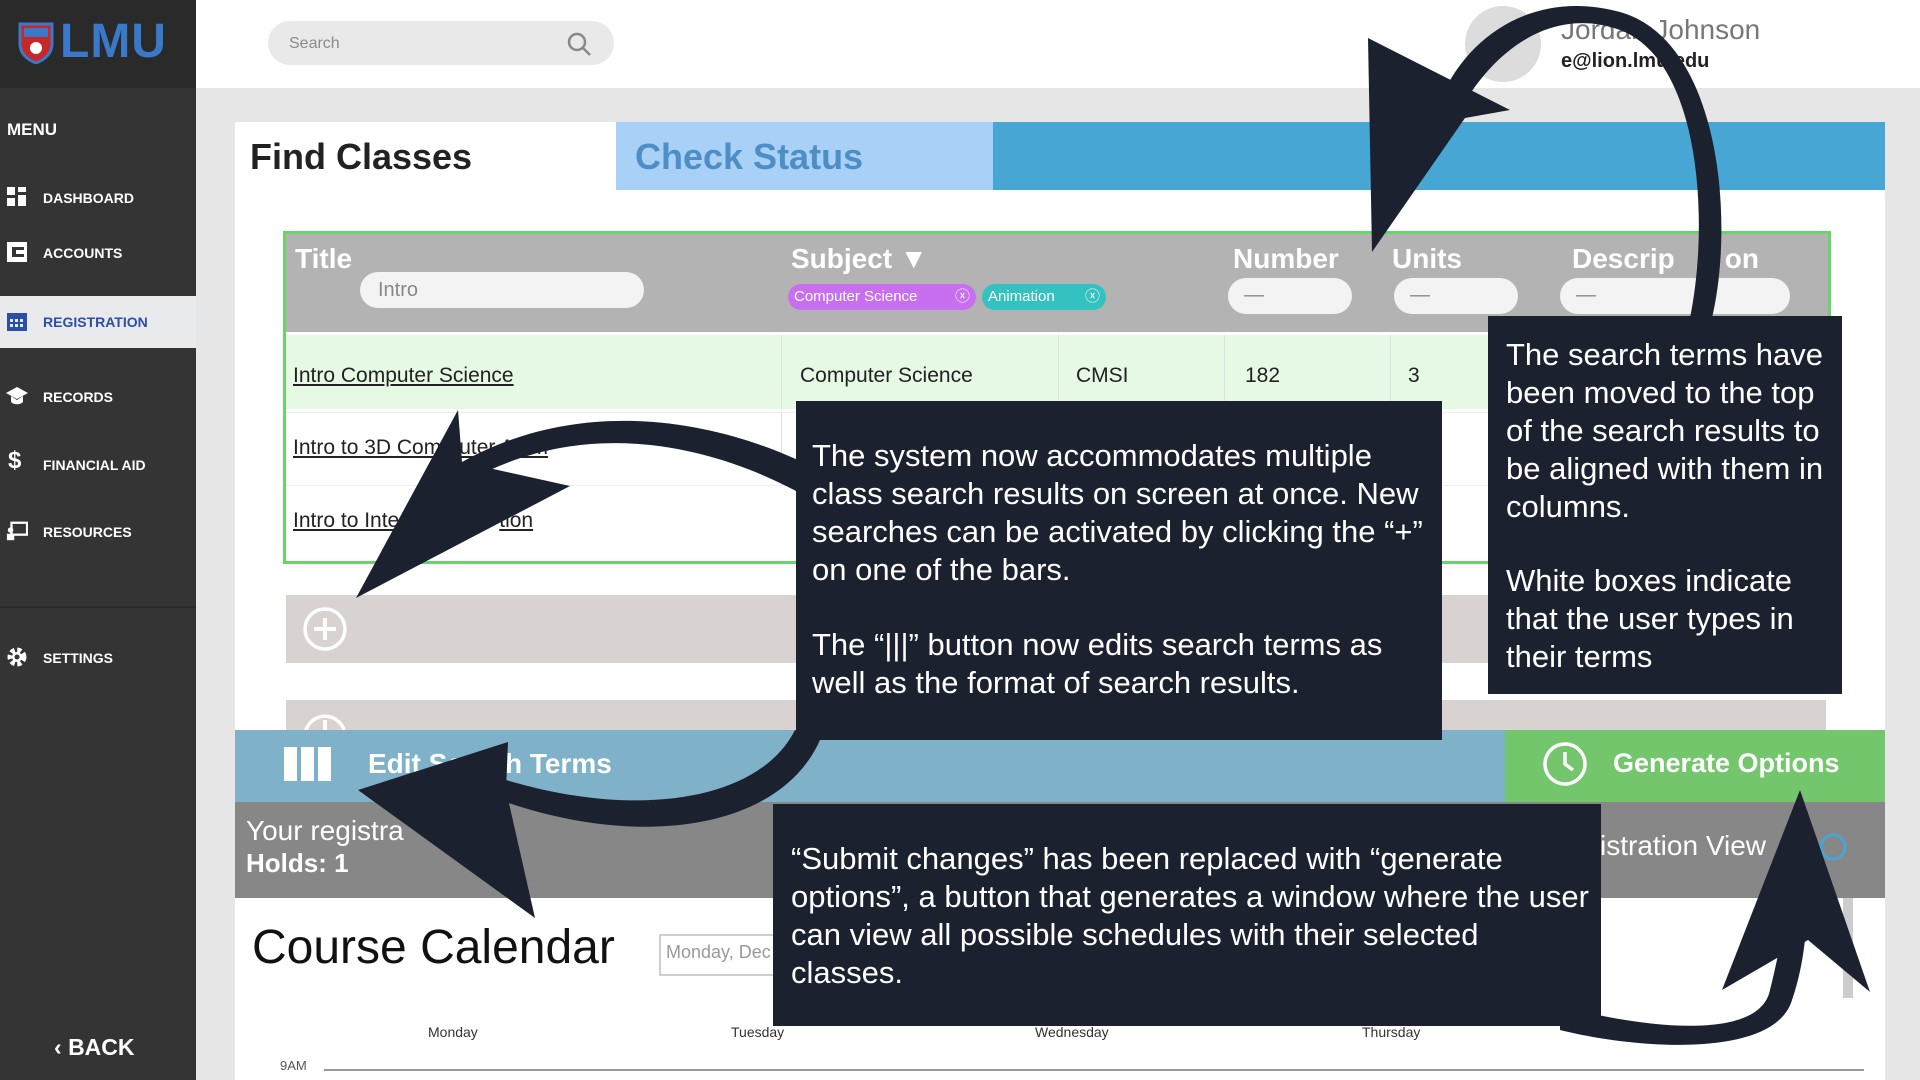 The width and height of the screenshot is (1920, 1080). I want to click on sidebar-item-label: REGISTRATION, so click(95, 322).